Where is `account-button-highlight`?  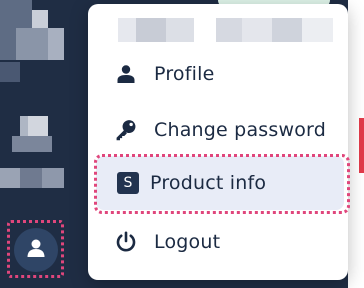
account-button-highlight is located at coordinates (35, 249).